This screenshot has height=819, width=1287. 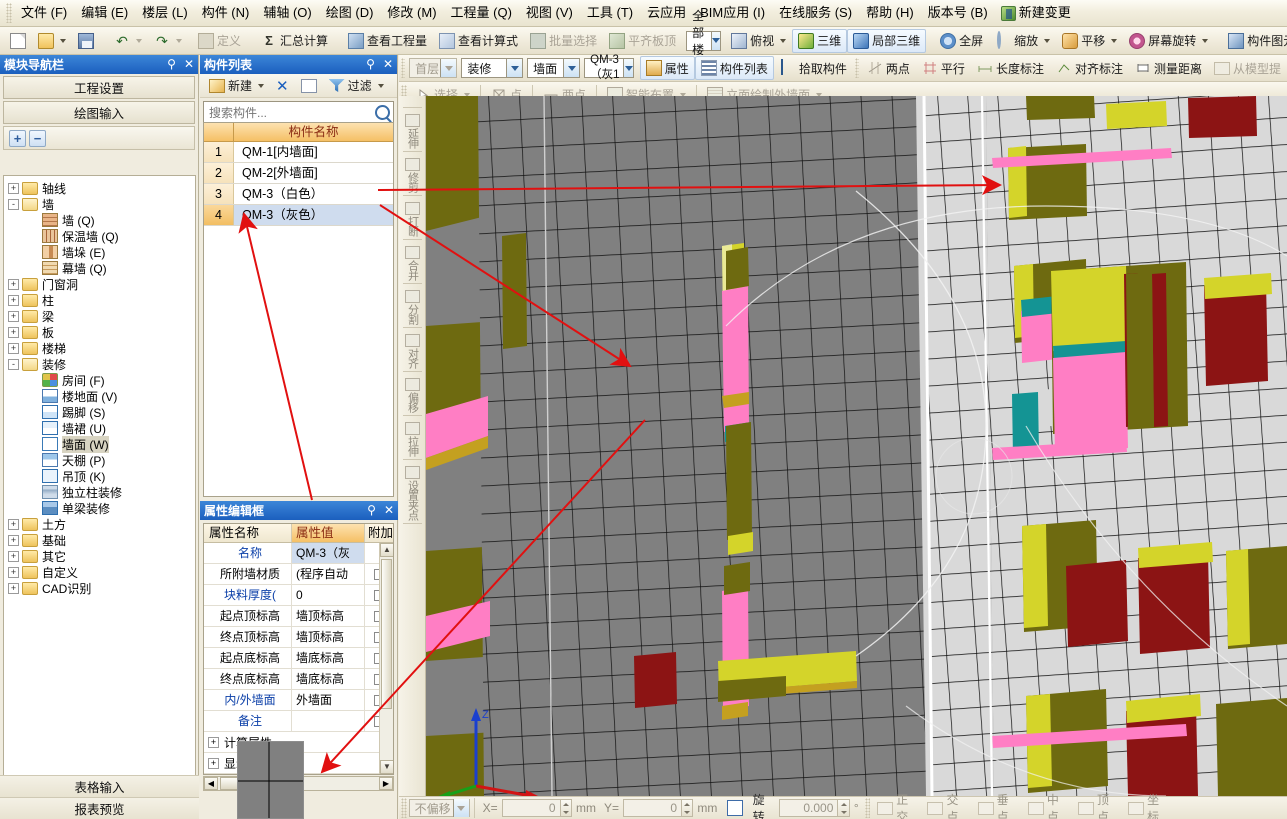 I want to click on tree-item-21: + 土方, so click(x=101, y=524).